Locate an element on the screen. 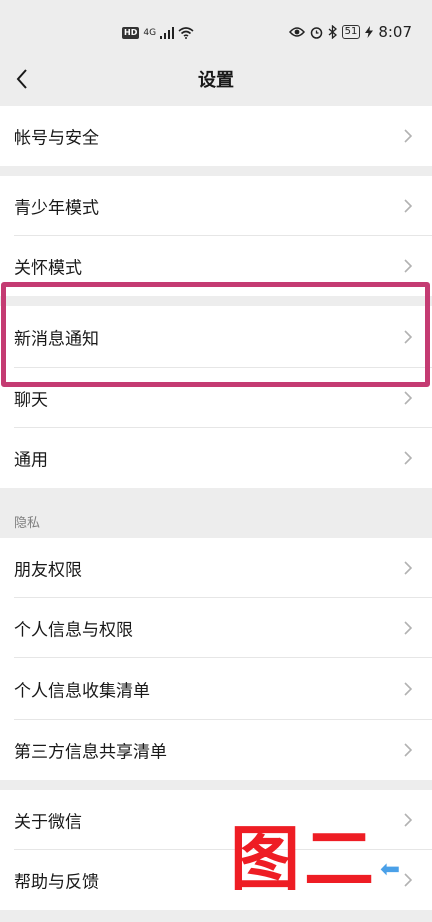  settings-item-care-mode: 关怀模式 is located at coordinates (216, 266).